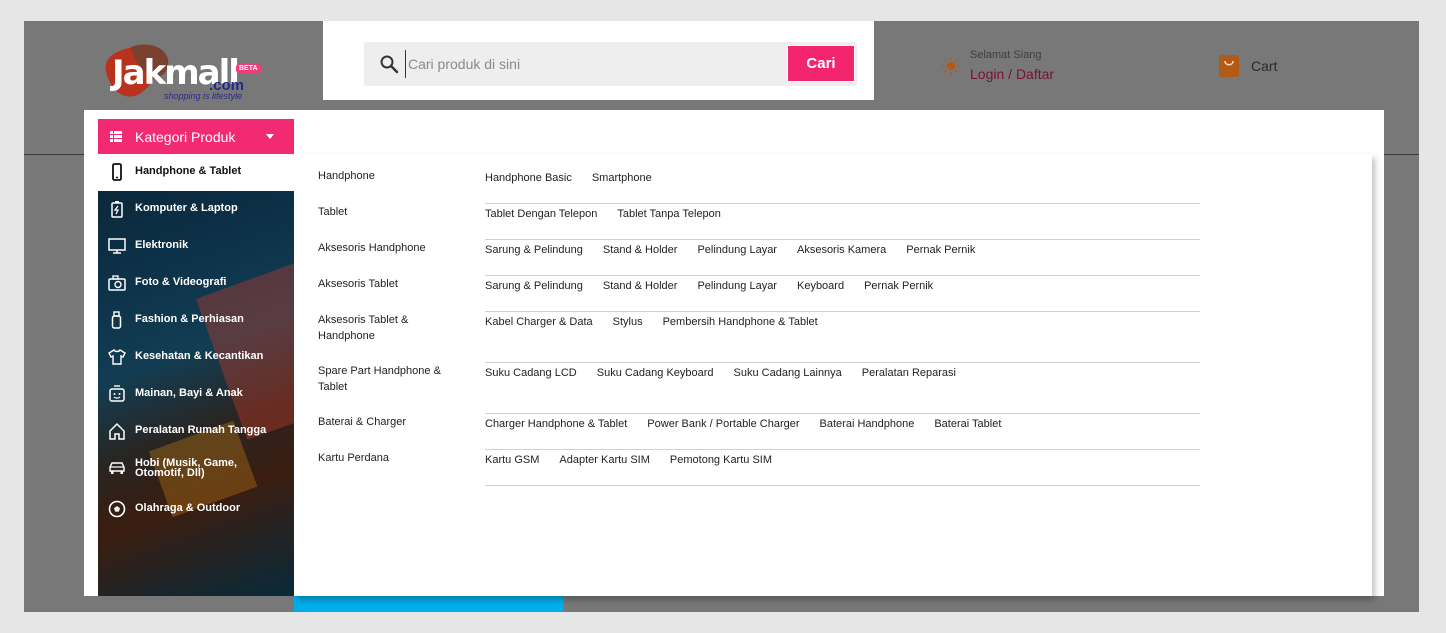 The height and width of the screenshot is (633, 1446). I want to click on promo-tab-active, so click(429, 604).